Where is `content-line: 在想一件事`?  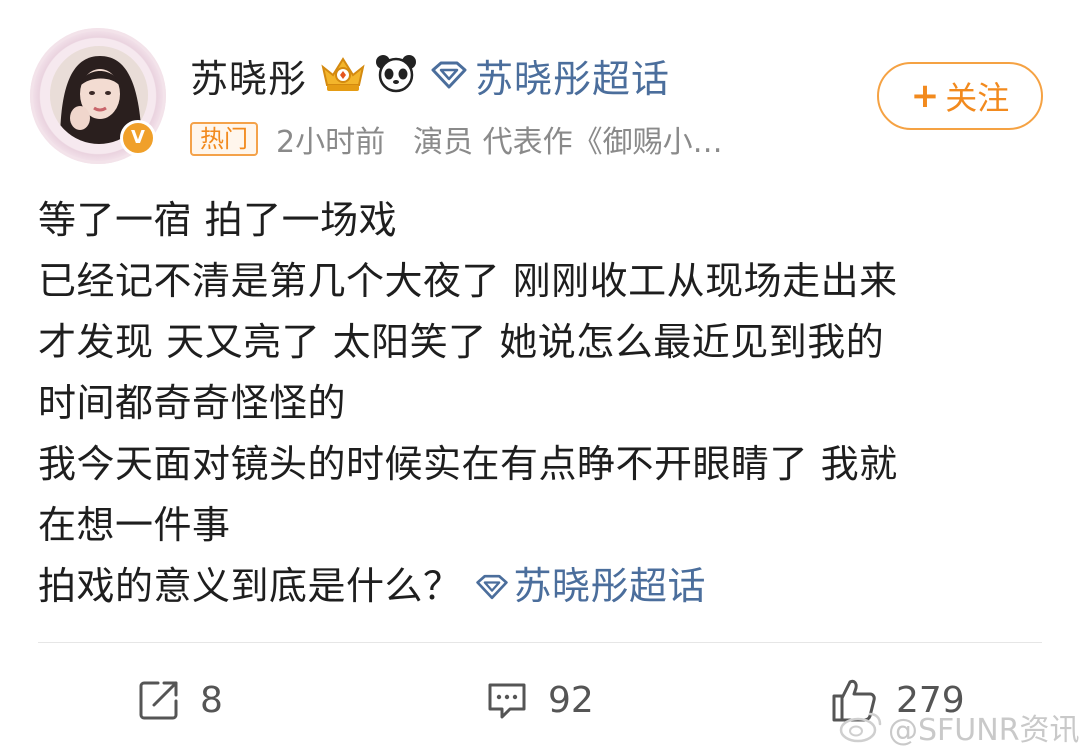 content-line: 在想一件事 is located at coordinates (134, 525).